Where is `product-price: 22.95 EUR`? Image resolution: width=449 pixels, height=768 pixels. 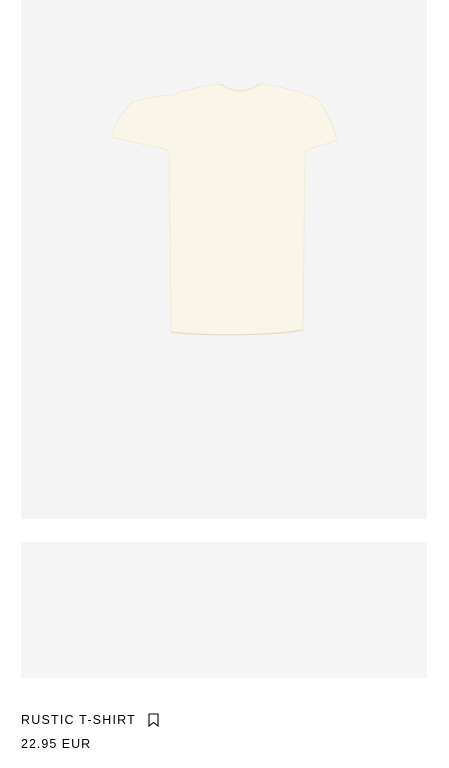 product-price: 22.95 EUR is located at coordinates (56, 744).